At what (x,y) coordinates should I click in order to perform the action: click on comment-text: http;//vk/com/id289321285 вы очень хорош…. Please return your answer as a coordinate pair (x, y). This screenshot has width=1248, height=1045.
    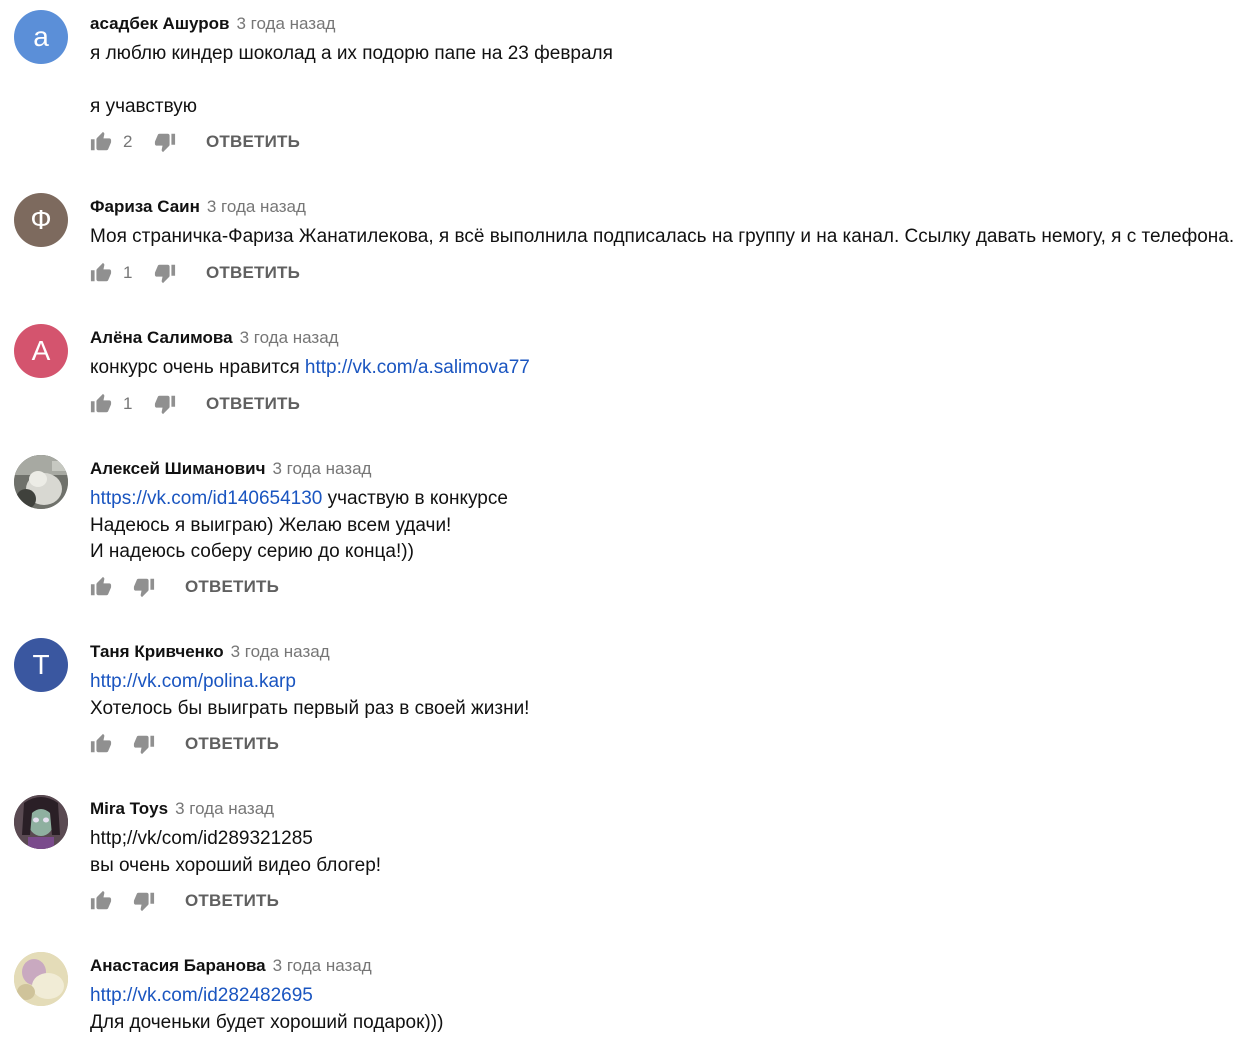
    Looking at the image, I should click on (235, 852).